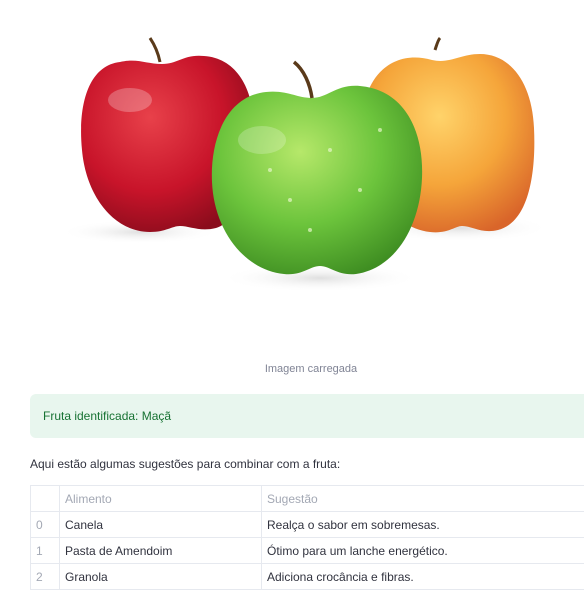 The height and width of the screenshot is (614, 584). I want to click on row-sugestao: Adiciona crocância e fibras., so click(422, 576).